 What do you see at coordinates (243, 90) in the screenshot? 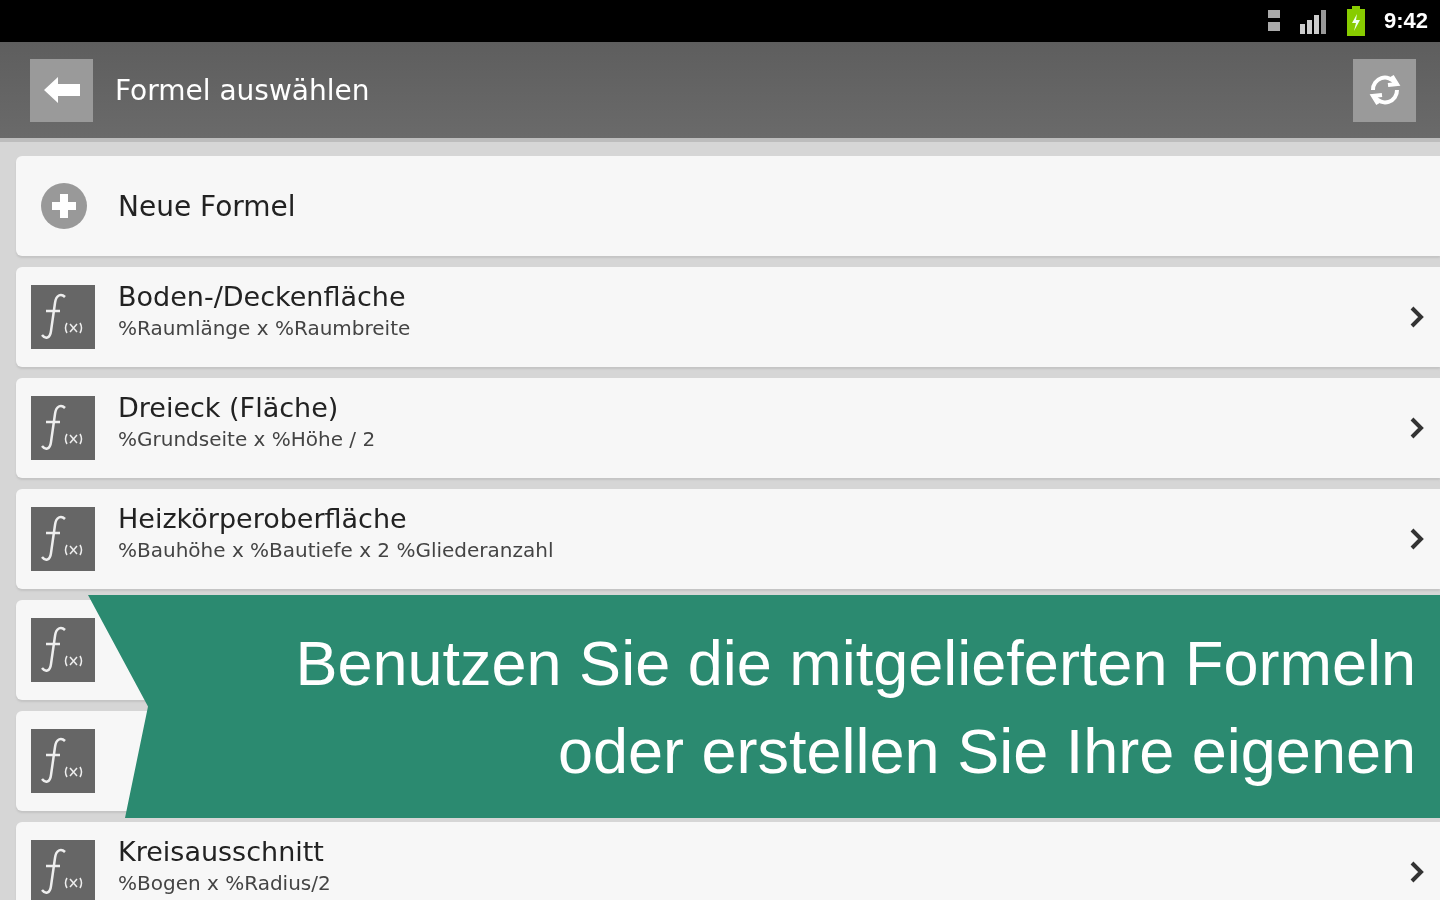
I see `screen-title: Formel auswählen` at bounding box center [243, 90].